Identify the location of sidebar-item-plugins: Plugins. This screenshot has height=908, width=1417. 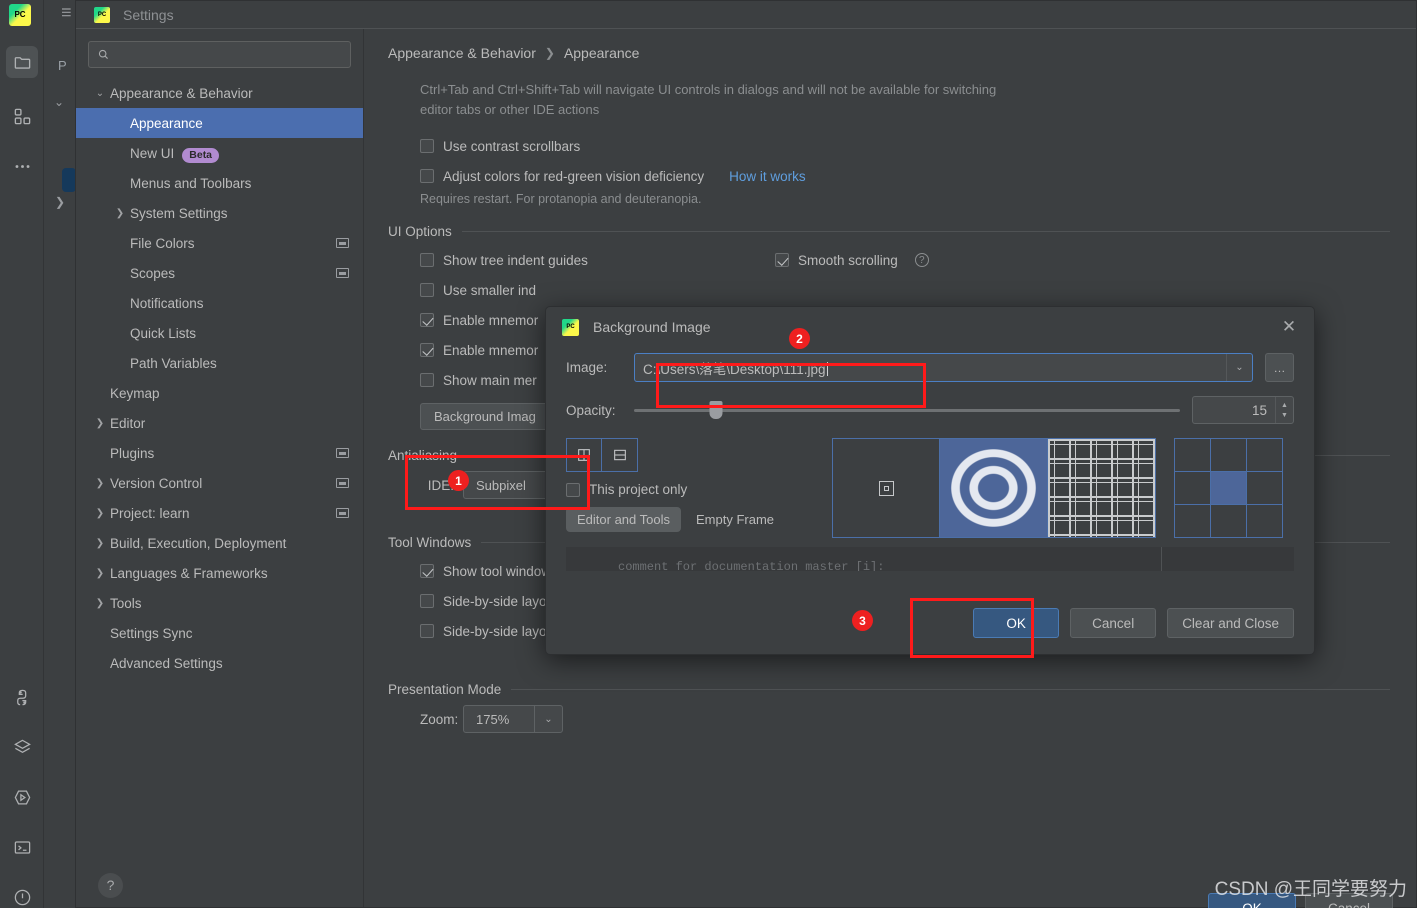
(219, 453).